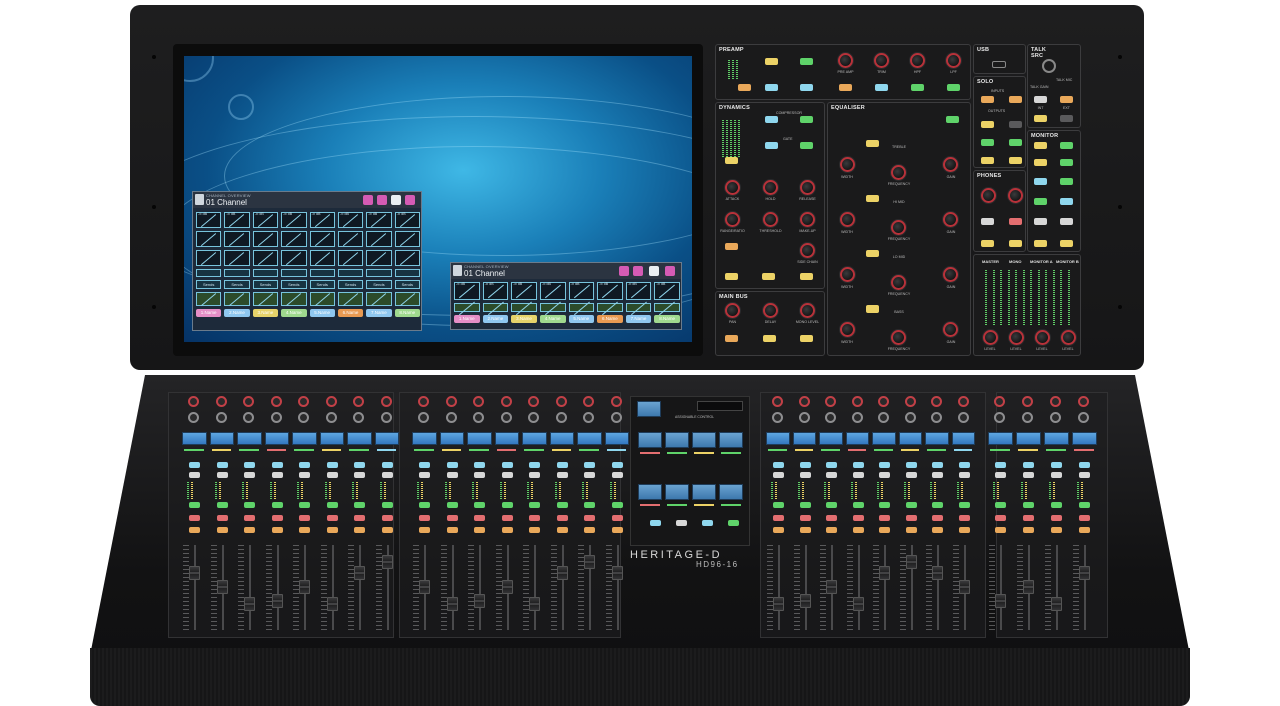 Image resolution: width=1280 pixels, height=706 pixels. I want to click on preamp-trim-knob, so click(881, 60).